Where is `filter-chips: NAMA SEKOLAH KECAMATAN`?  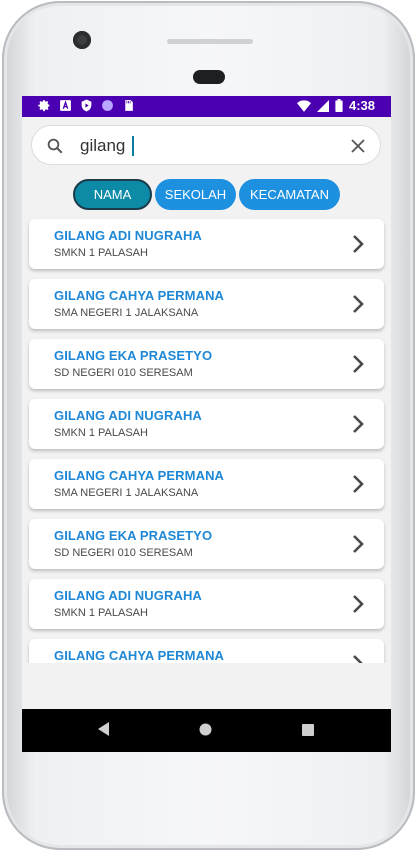
filter-chips: NAMA SEKOLAH KECAMATAN is located at coordinates (206, 195).